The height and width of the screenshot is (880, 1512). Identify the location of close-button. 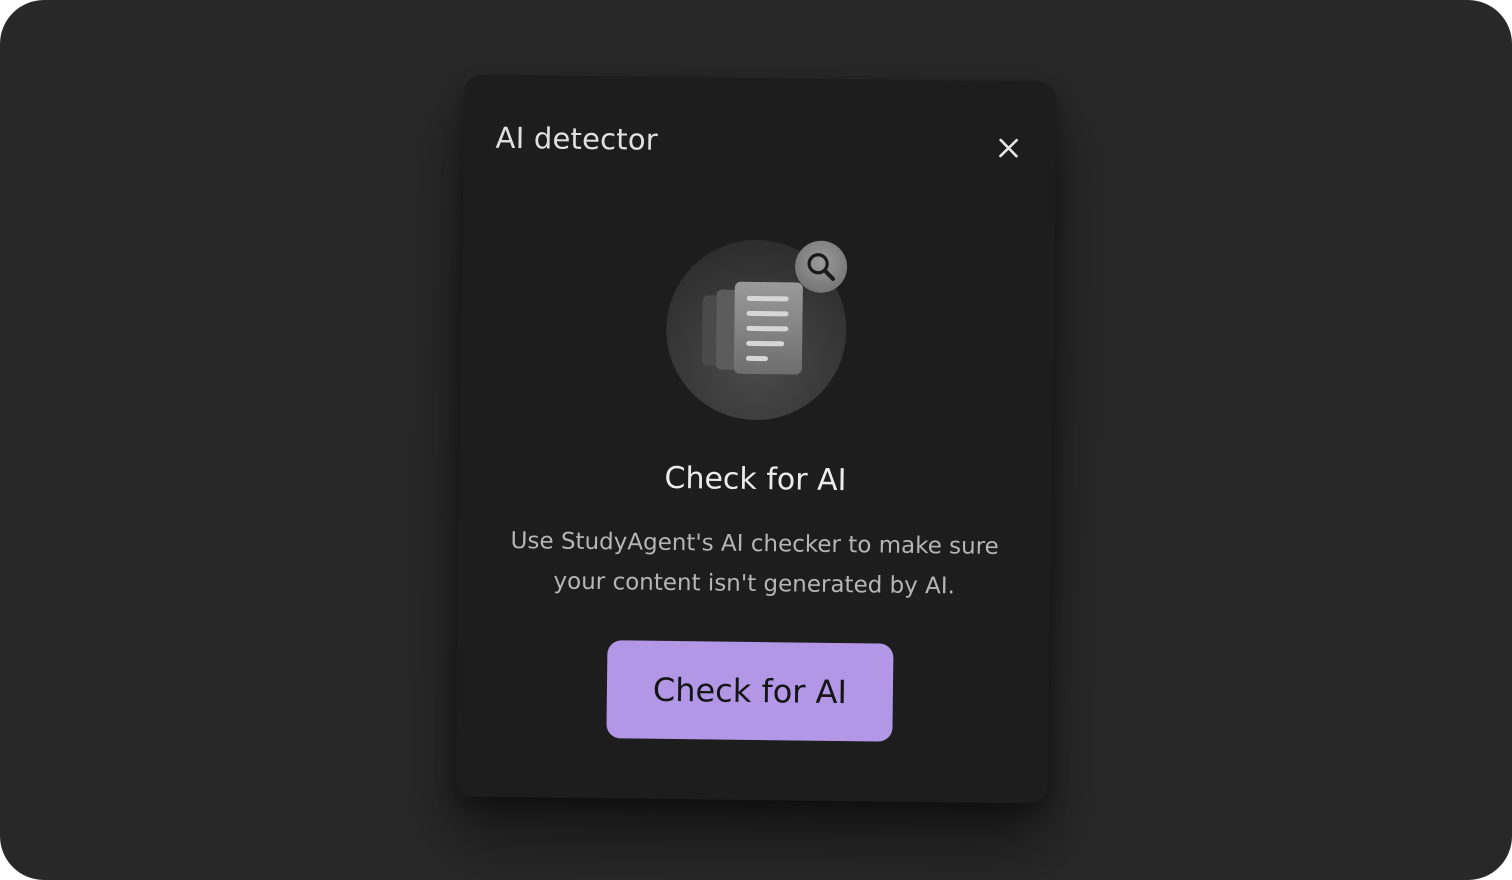
(1008, 148).